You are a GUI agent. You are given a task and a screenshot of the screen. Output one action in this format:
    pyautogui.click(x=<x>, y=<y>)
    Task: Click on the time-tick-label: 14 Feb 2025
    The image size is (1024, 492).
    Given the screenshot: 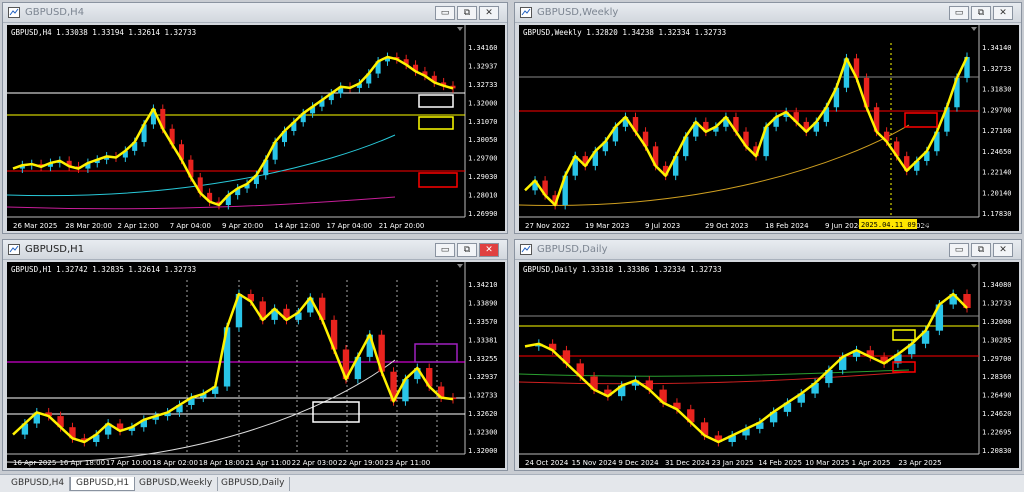 What is the action you would take?
    pyautogui.click(x=780, y=463)
    